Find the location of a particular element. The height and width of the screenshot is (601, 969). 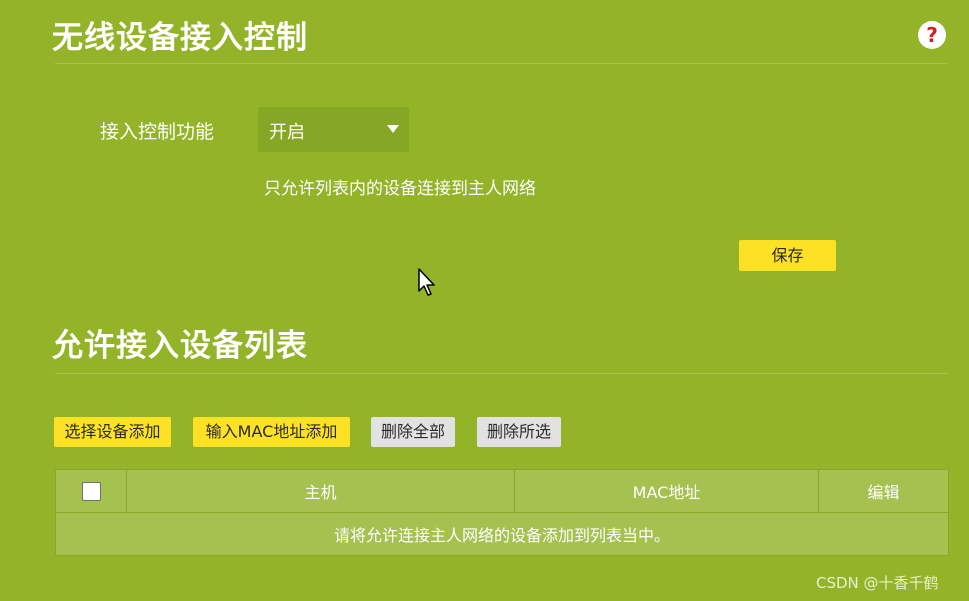

select-all-checkbox is located at coordinates (91, 491).